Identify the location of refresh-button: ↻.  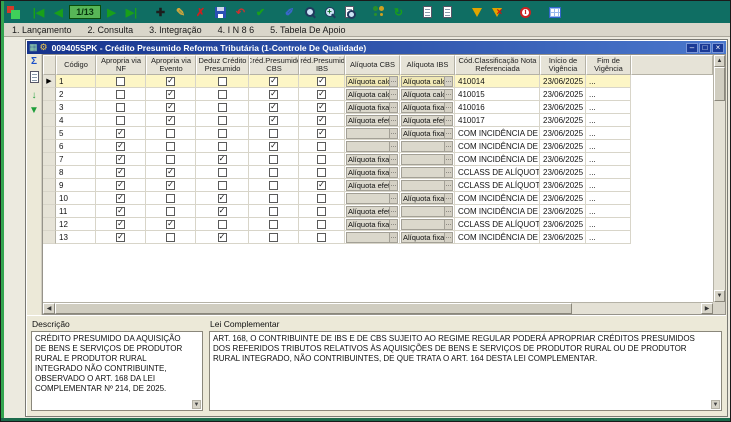
(398, 12).